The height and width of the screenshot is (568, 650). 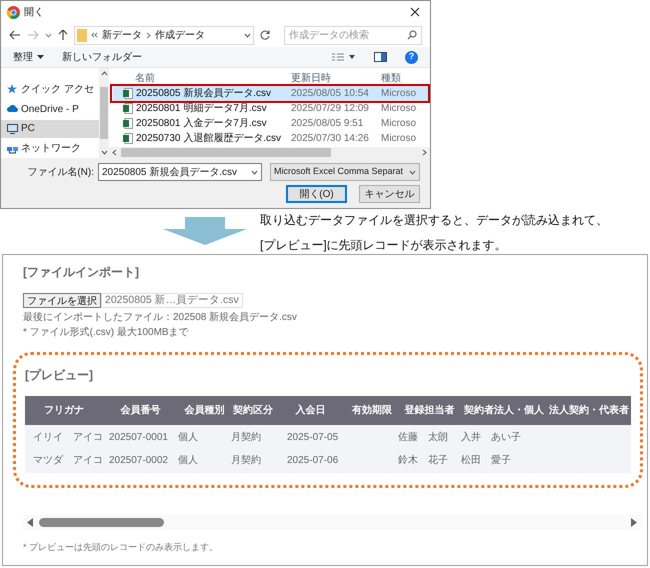 I want to click on scroll-down-icon, so click(x=104, y=152).